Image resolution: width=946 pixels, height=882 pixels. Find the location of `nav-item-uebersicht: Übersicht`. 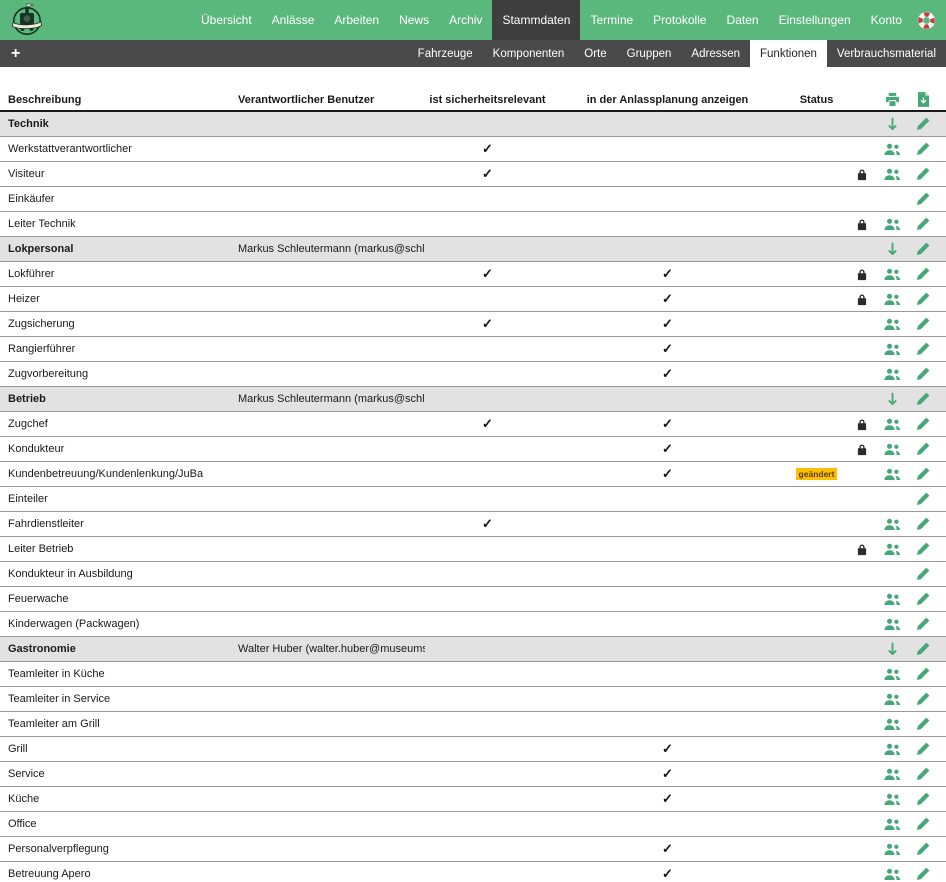

nav-item-uebersicht: Übersicht is located at coordinates (226, 20).